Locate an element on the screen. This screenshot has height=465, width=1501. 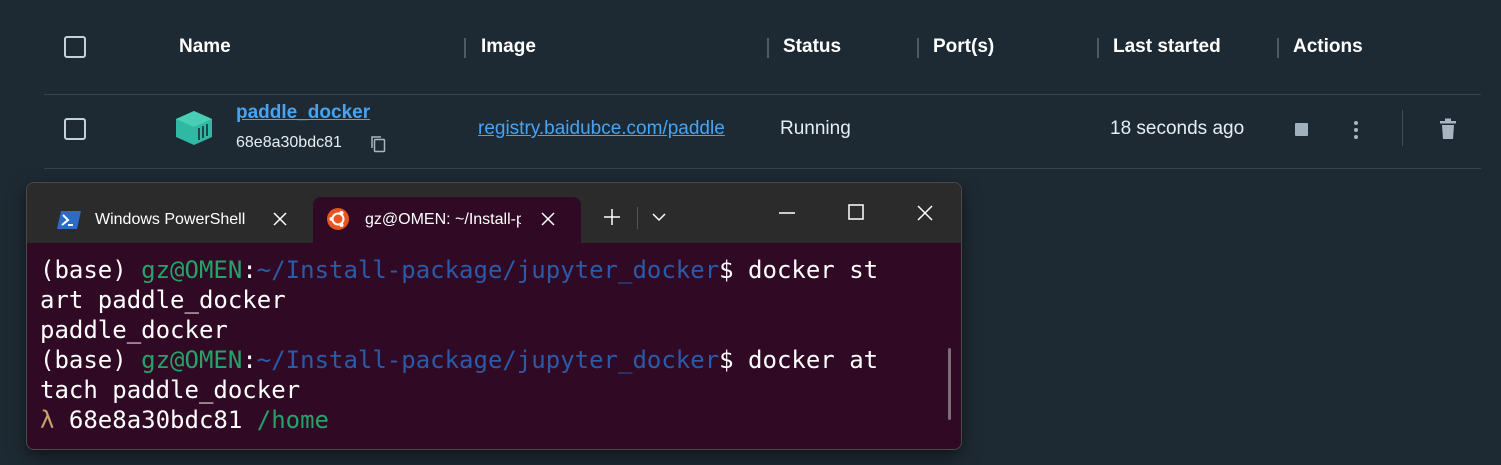
column-header-ports: Port(s) is located at coordinates (963, 47).